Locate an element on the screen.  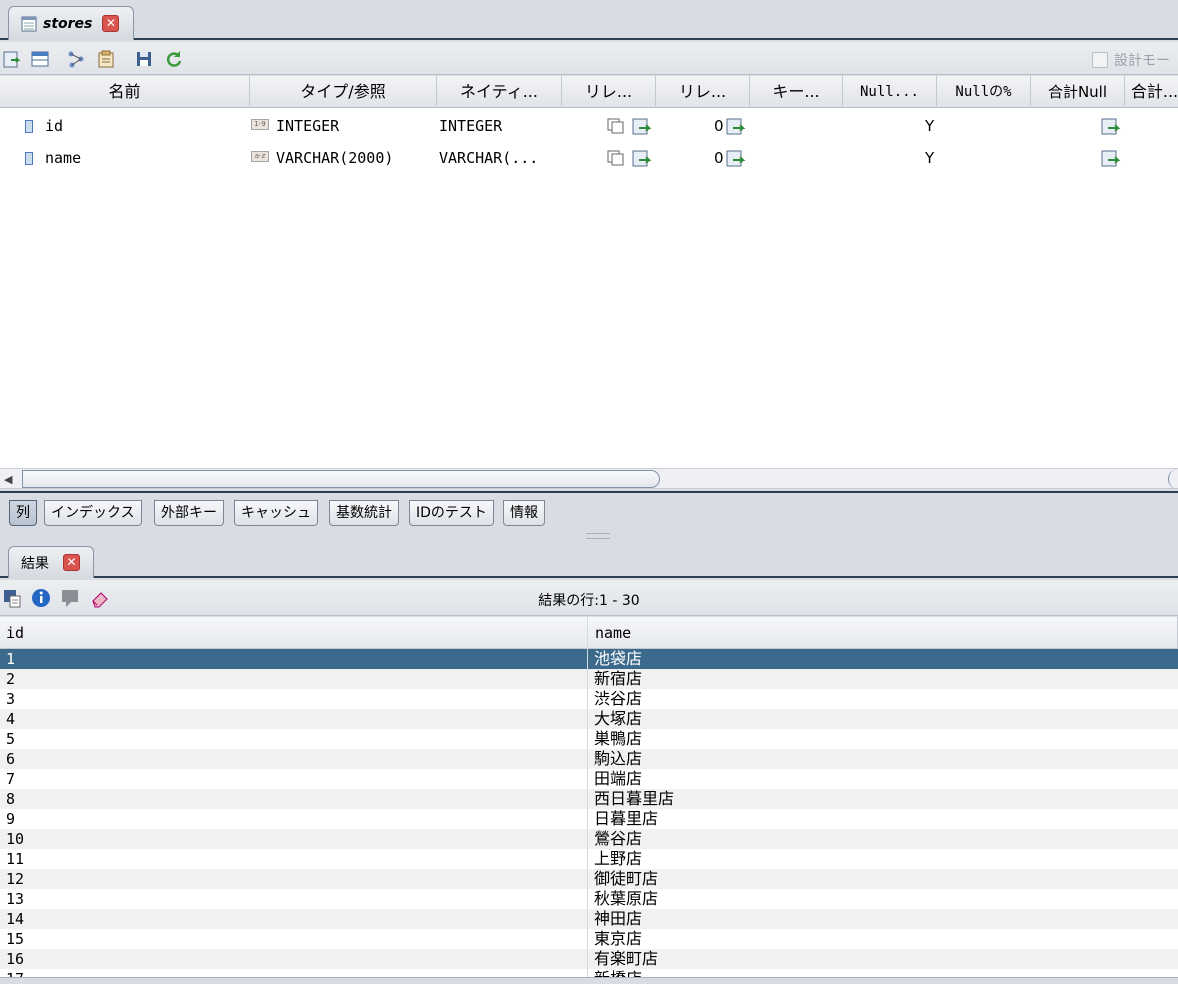
cell-id: 1 is located at coordinates (11, 659).